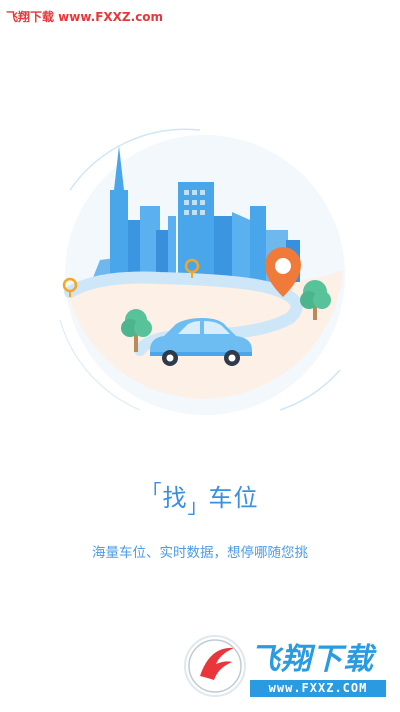 The width and height of the screenshot is (400, 712). Describe the element at coordinates (318, 688) in the screenshot. I see `logo-url: www.FXXZ.COM` at that location.